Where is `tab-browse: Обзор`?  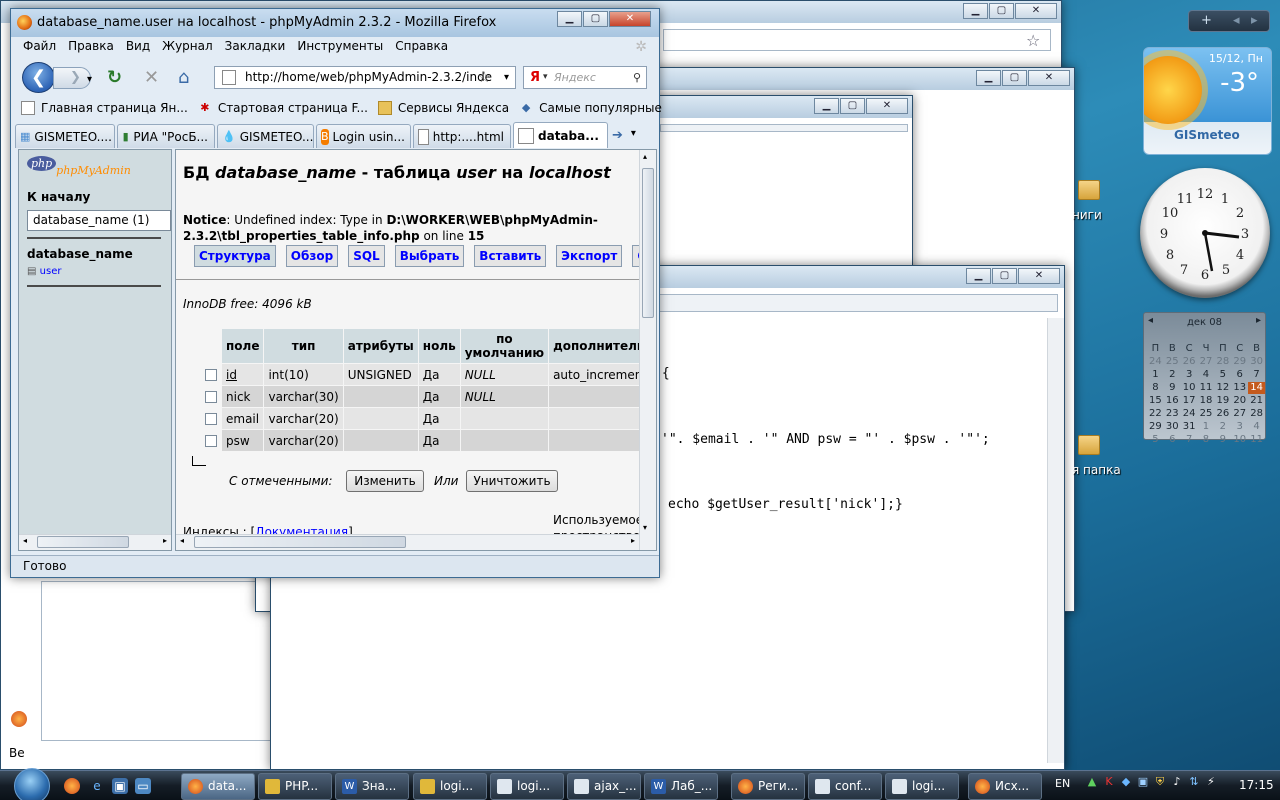 tab-browse: Обзор is located at coordinates (312, 256).